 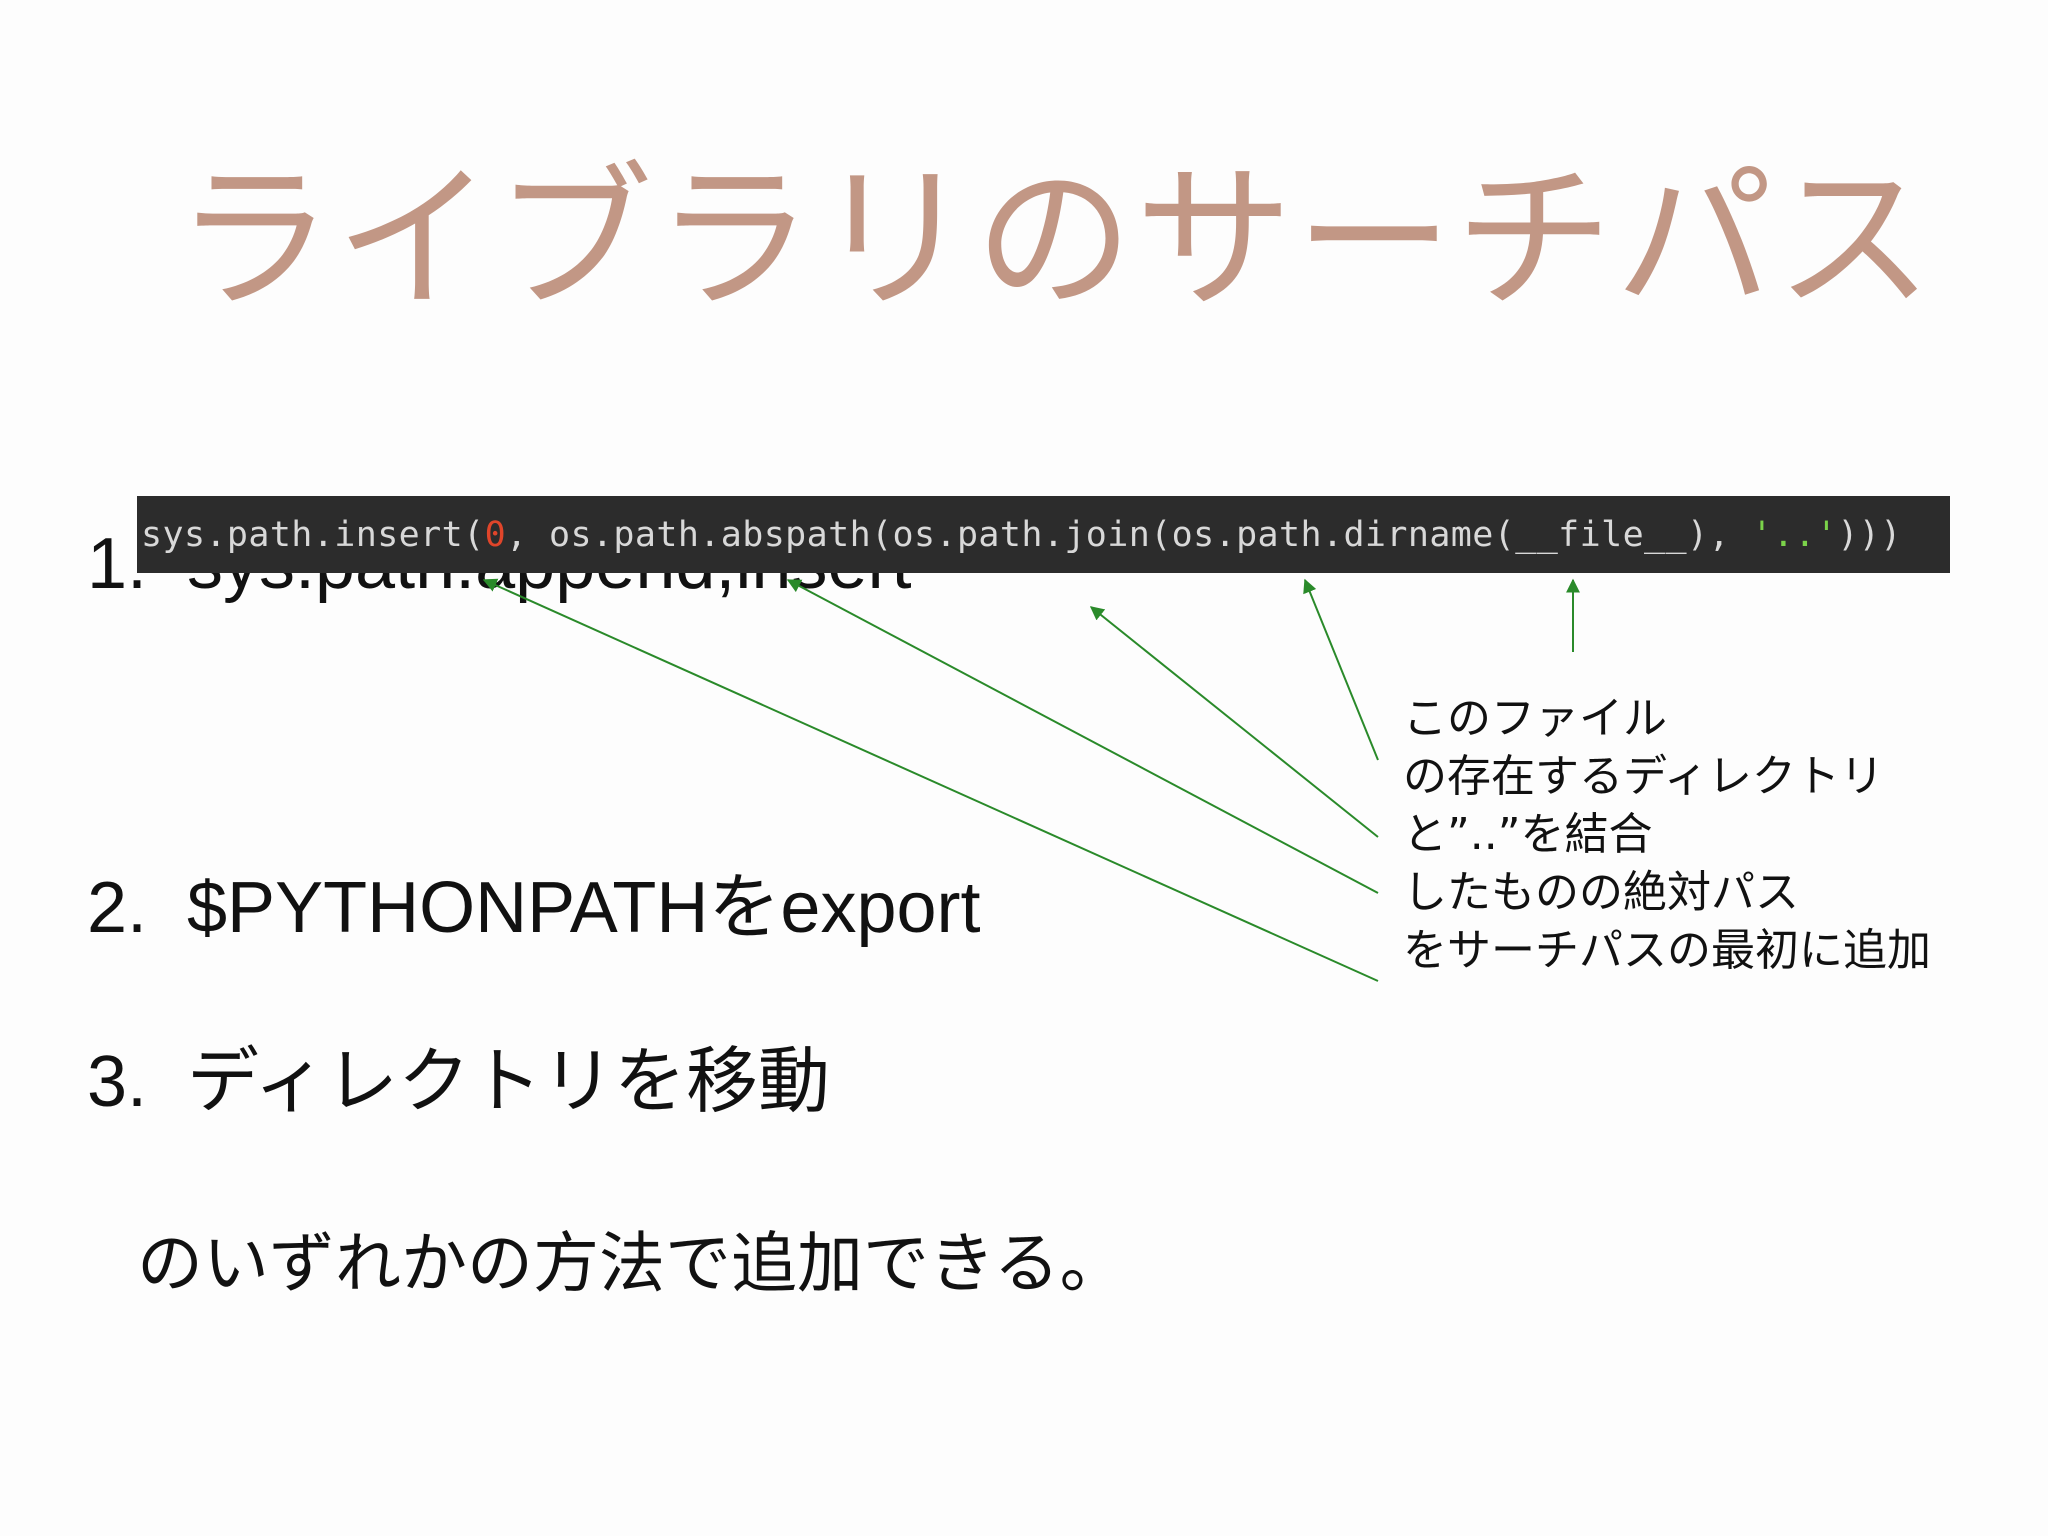 I want to click on arrow-to-dirname, so click(x=1341, y=669).